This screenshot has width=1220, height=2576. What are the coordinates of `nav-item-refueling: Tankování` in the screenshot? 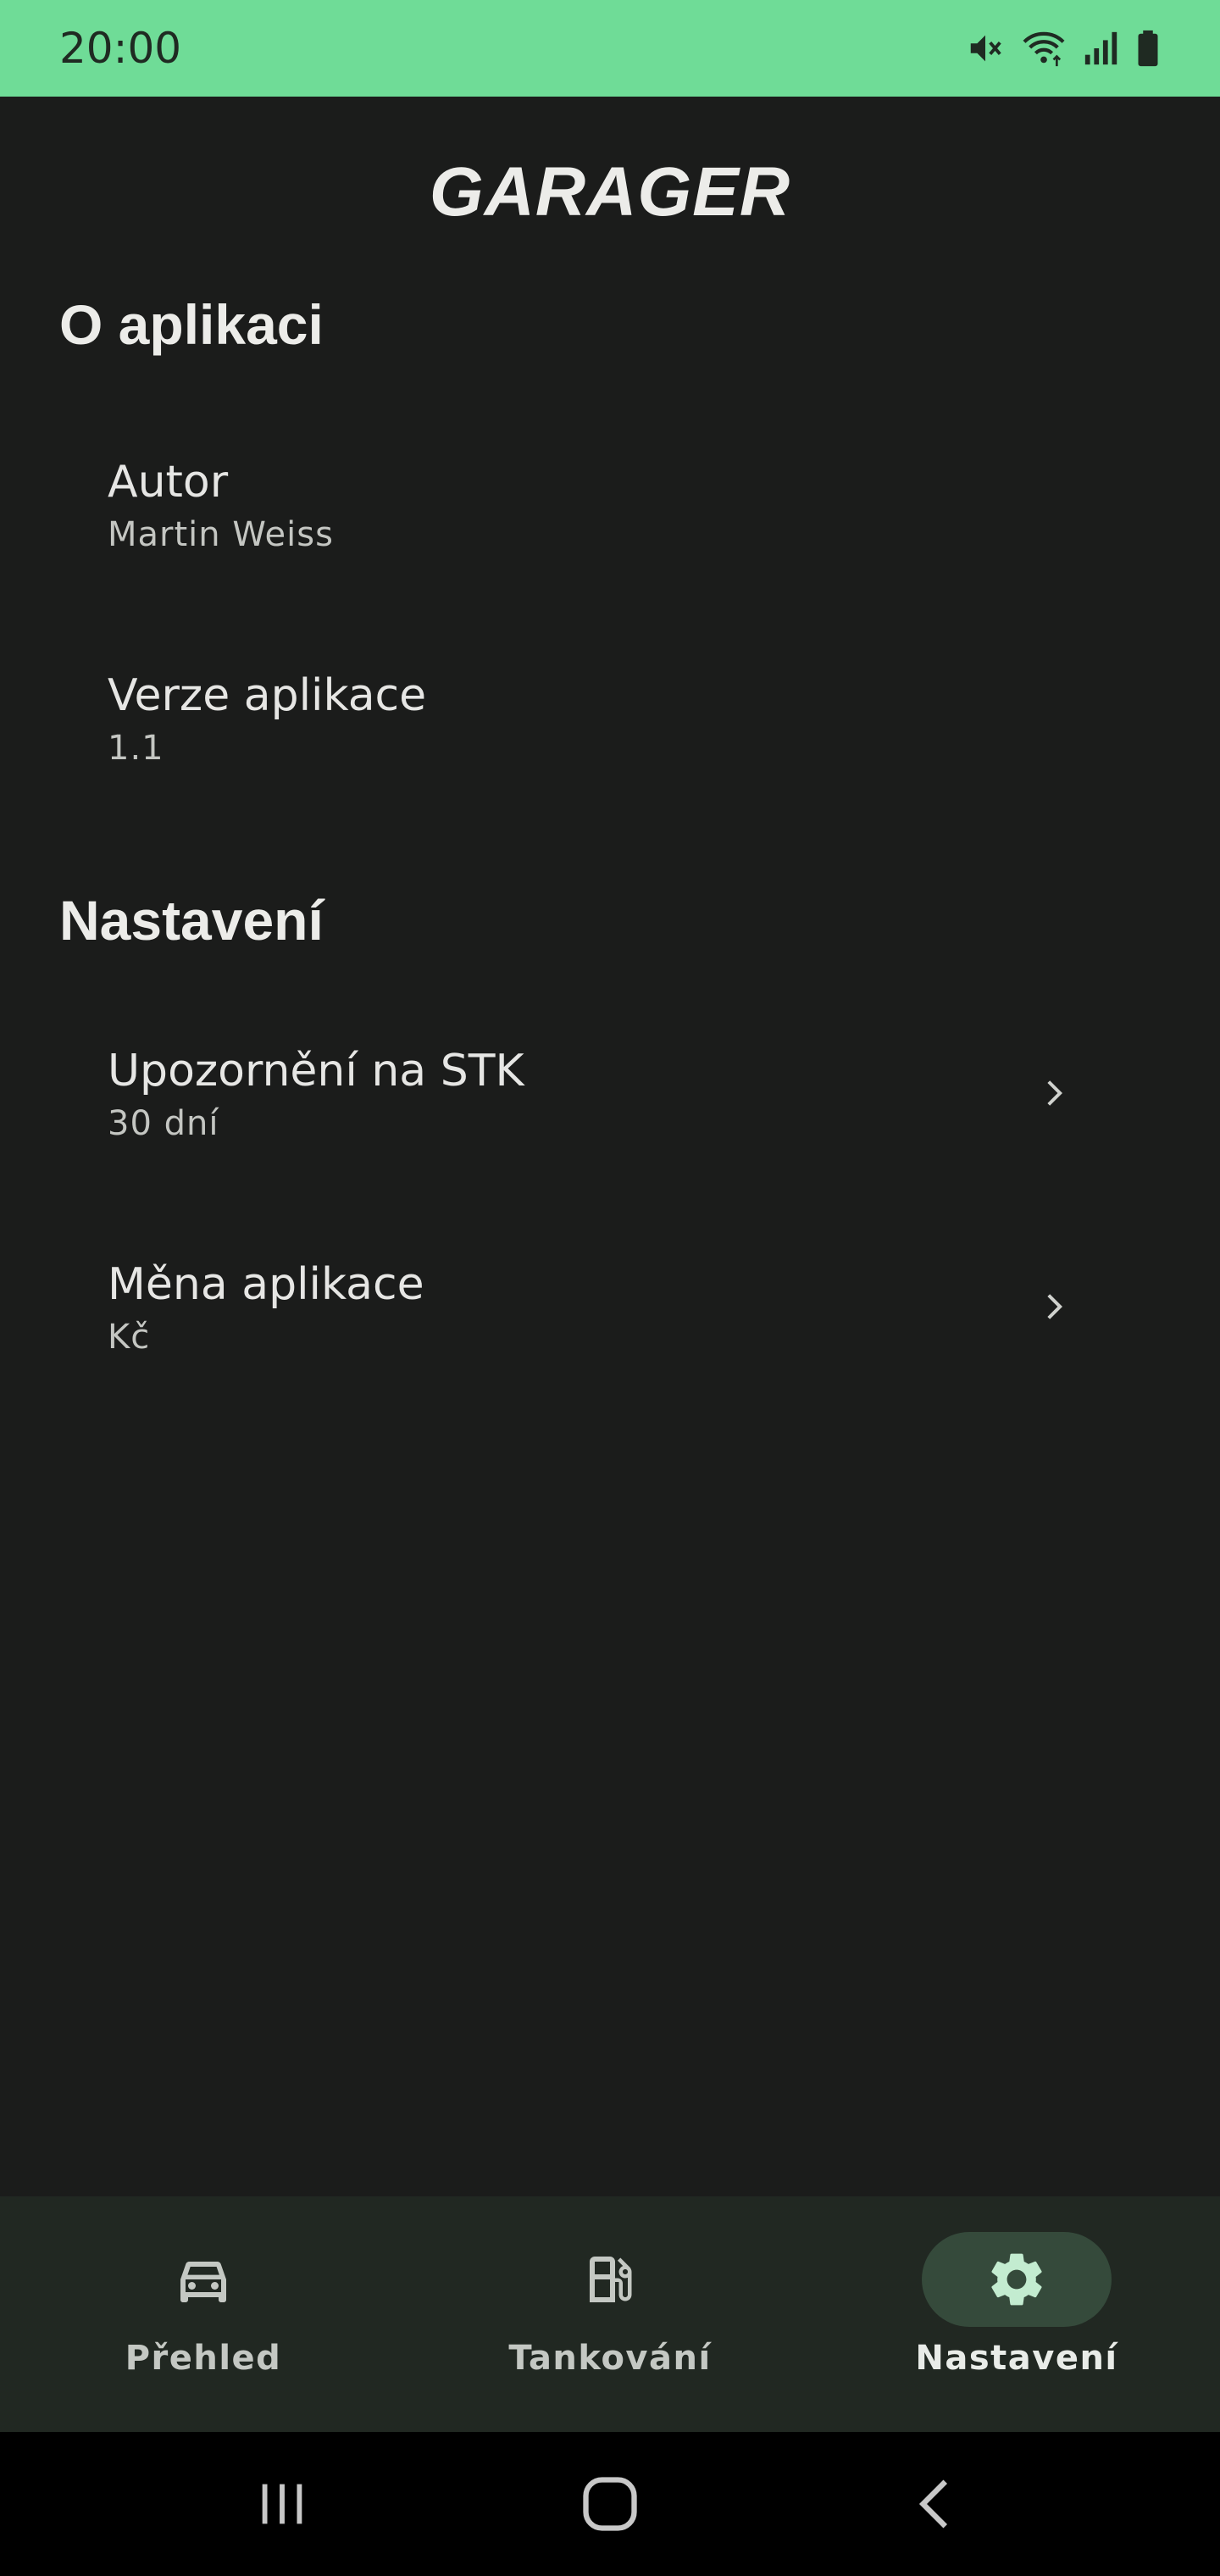 It's located at (610, 2314).